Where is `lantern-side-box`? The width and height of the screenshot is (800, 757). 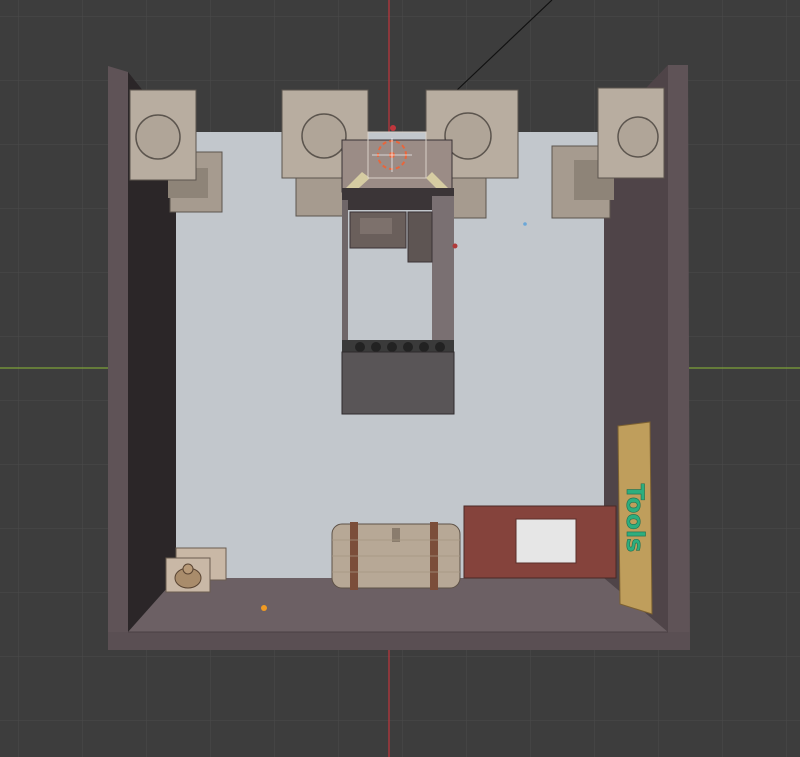 lantern-side-box is located at coordinates (420, 237).